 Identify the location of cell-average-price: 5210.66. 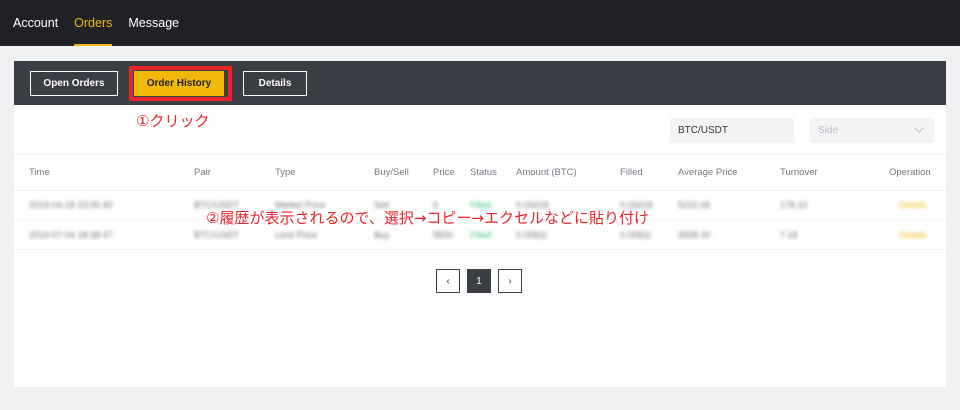
(694, 205).